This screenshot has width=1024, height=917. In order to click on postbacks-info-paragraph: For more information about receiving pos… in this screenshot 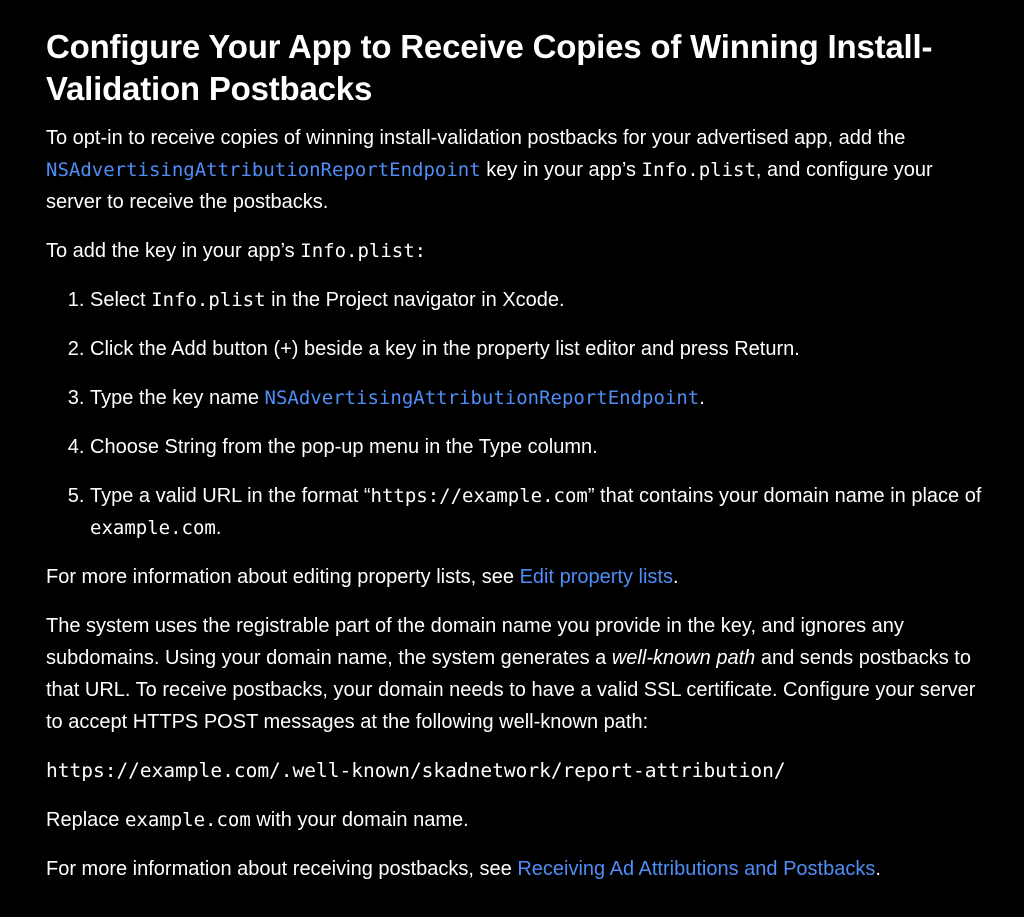, I will do `click(515, 869)`.